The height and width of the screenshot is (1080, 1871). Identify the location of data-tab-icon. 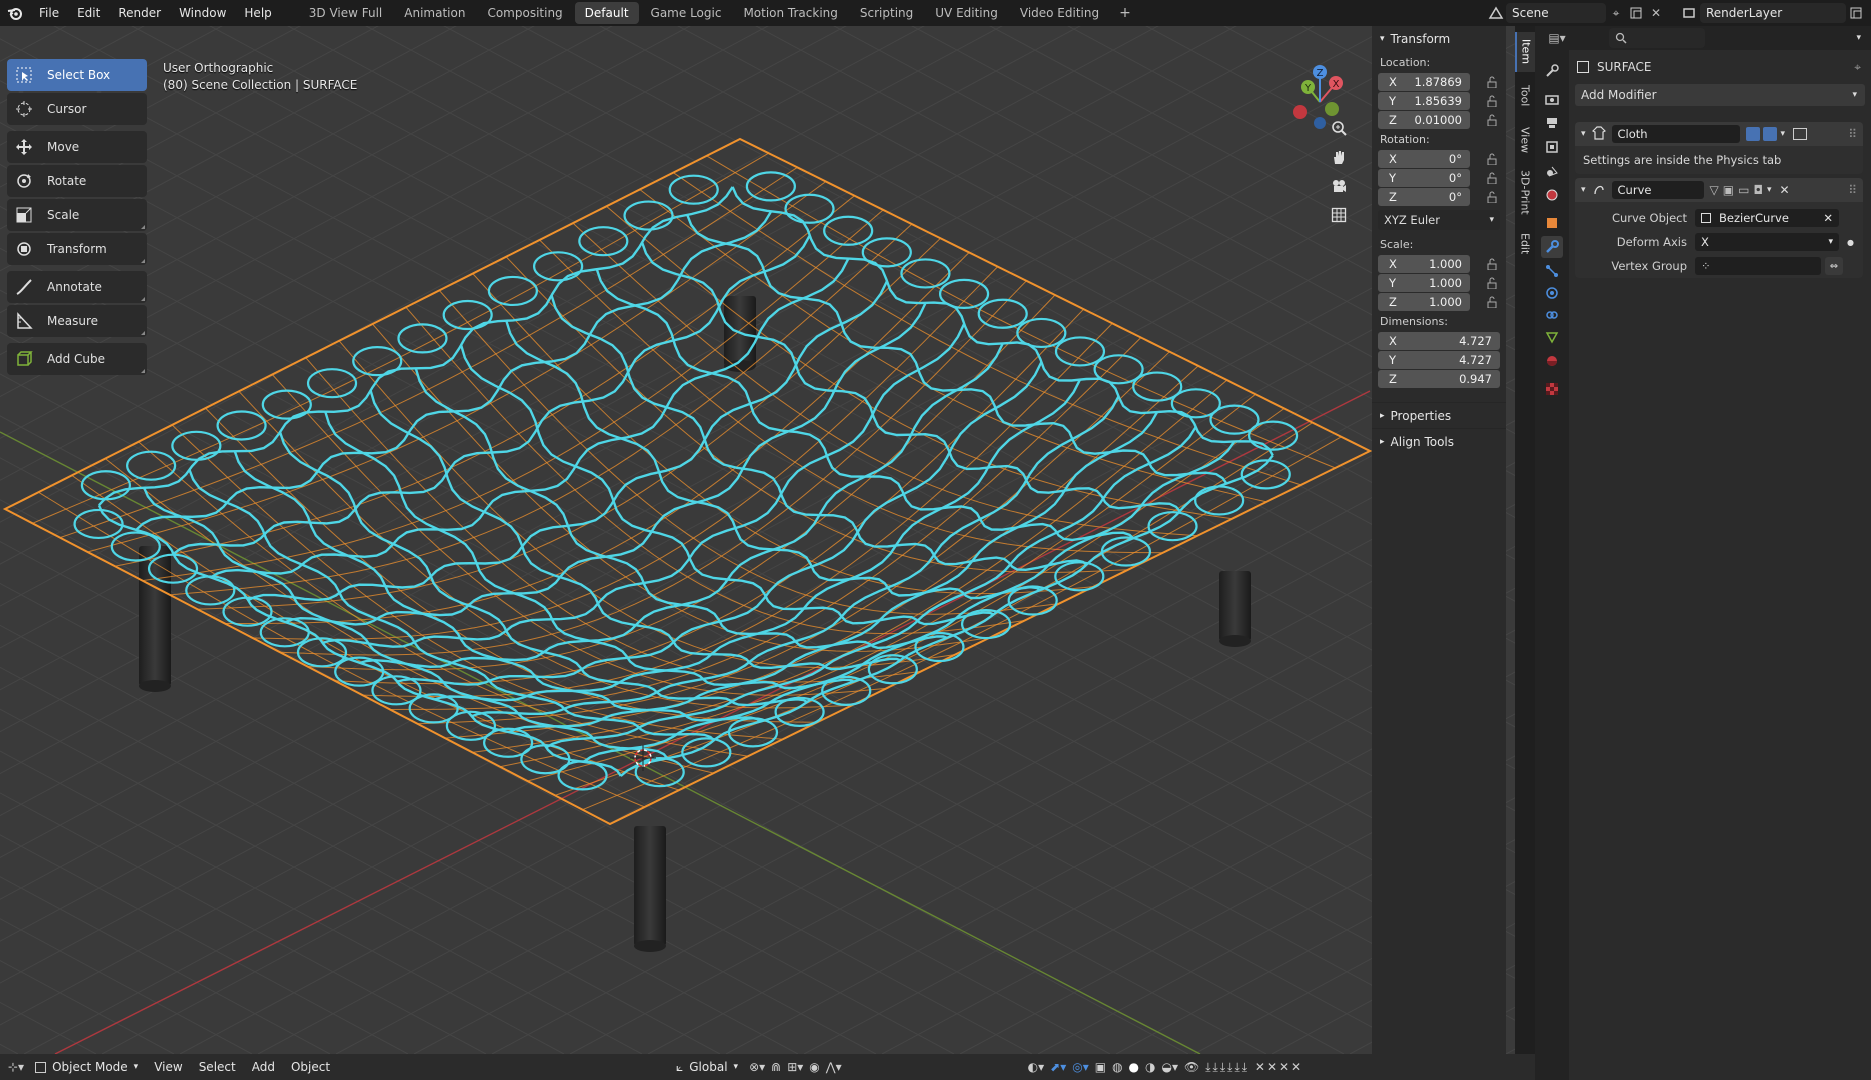
(1552, 337).